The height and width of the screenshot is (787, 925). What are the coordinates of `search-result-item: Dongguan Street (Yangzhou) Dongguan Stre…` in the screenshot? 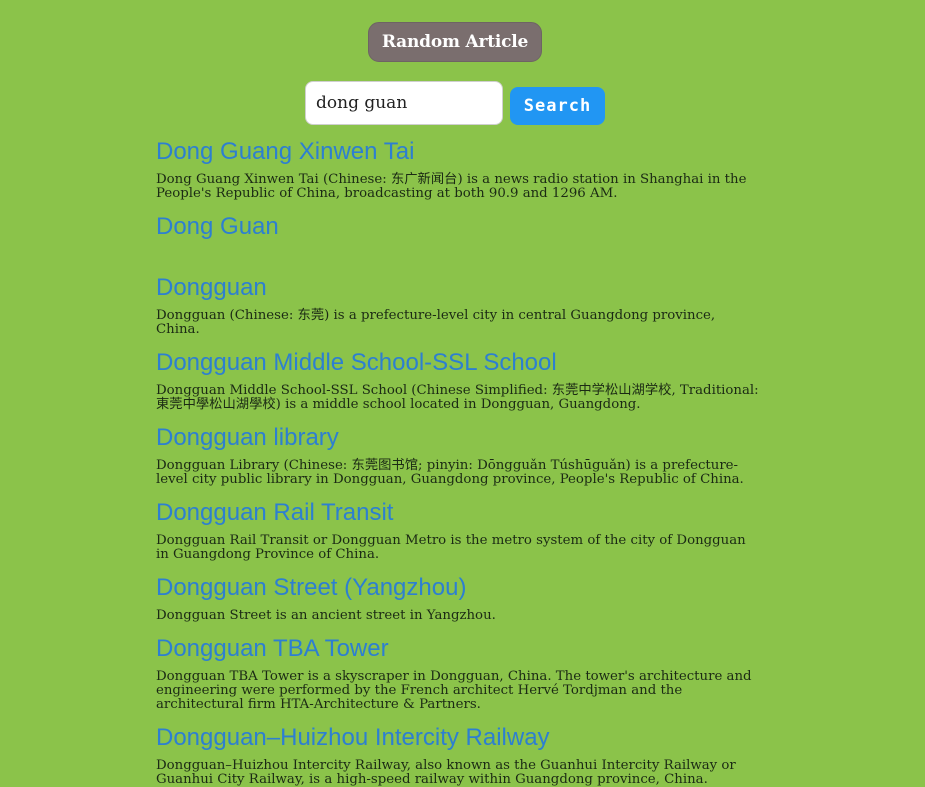 It's located at (458, 598).